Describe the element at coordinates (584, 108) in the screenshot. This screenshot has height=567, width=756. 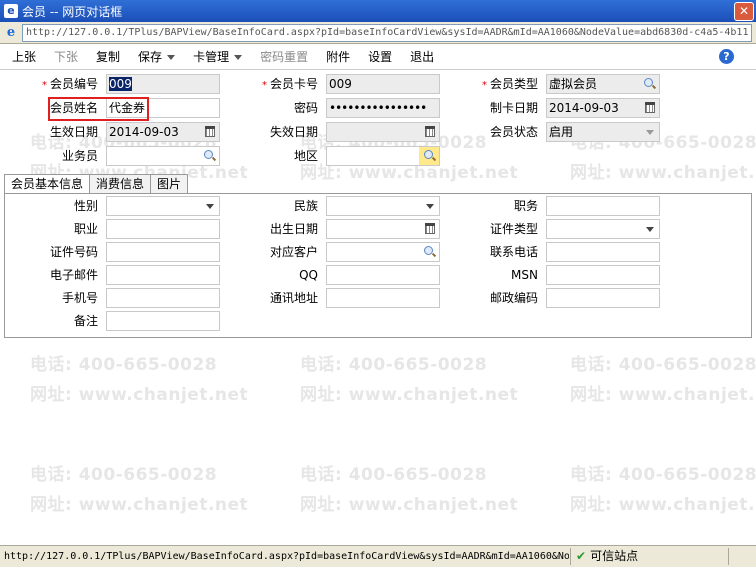
I see `card-date-value: 2014-09-03` at that location.